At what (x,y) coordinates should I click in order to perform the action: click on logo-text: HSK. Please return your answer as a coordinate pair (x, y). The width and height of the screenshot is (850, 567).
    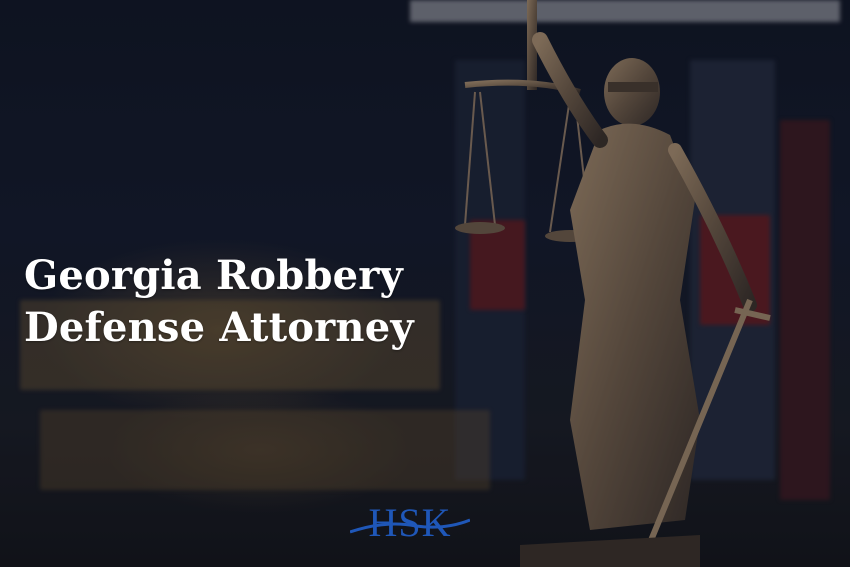
    Looking at the image, I should click on (410, 522).